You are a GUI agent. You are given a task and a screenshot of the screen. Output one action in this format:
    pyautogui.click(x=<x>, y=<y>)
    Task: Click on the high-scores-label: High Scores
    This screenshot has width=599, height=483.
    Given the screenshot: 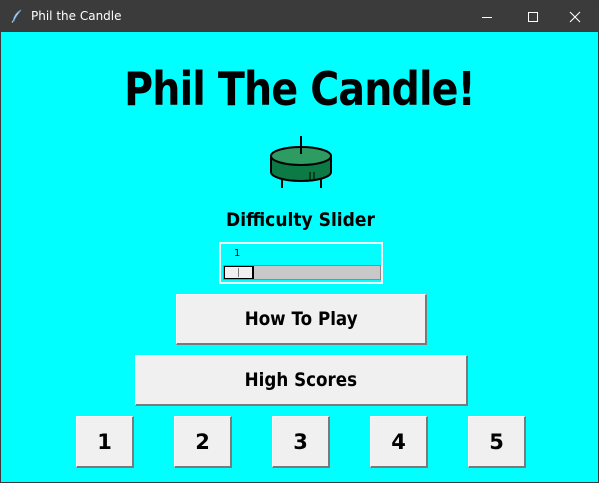 What is the action you would take?
    pyautogui.click(x=301, y=380)
    